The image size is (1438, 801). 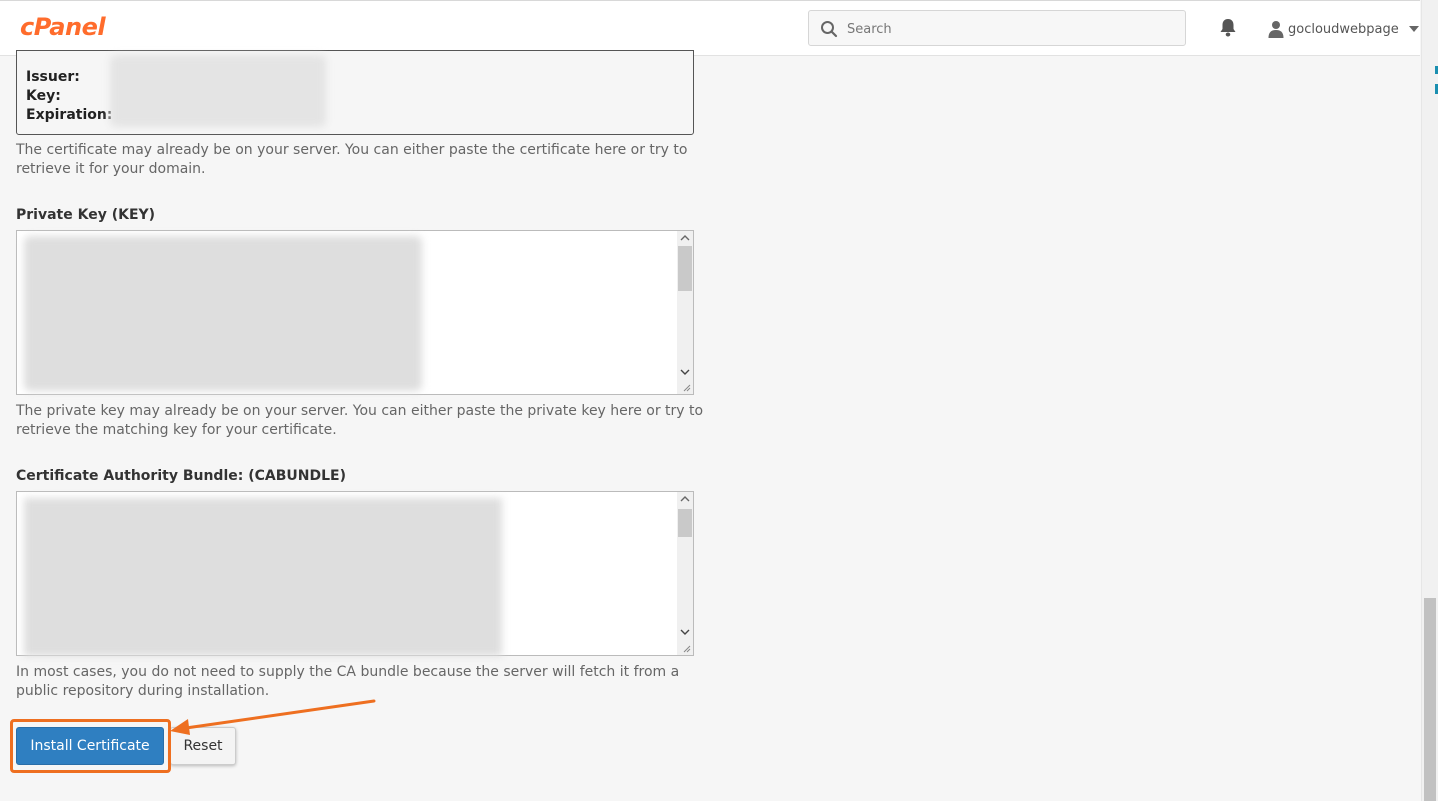 I want to click on username: gocloudwebpage, so click(x=1343, y=29).